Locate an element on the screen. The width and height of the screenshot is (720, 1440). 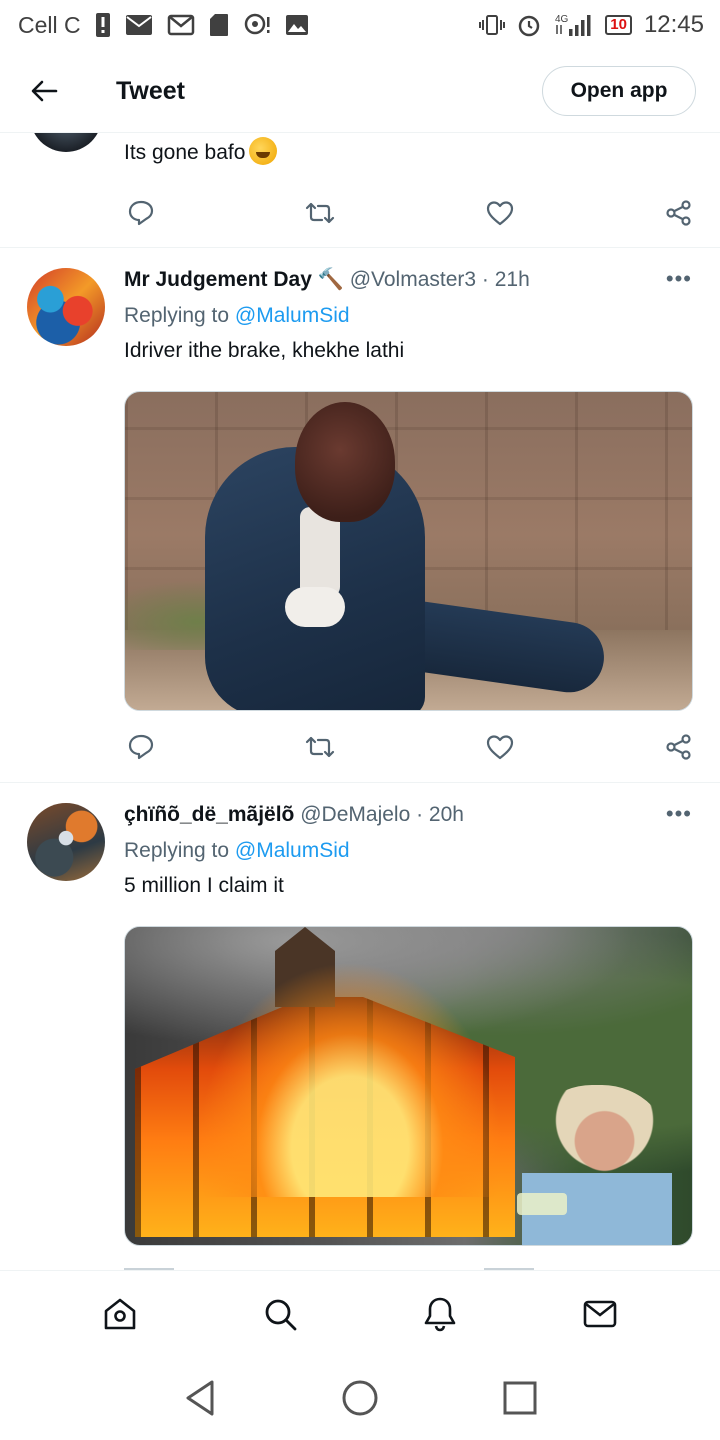
back-arrow-icon is located at coordinates (44, 91).